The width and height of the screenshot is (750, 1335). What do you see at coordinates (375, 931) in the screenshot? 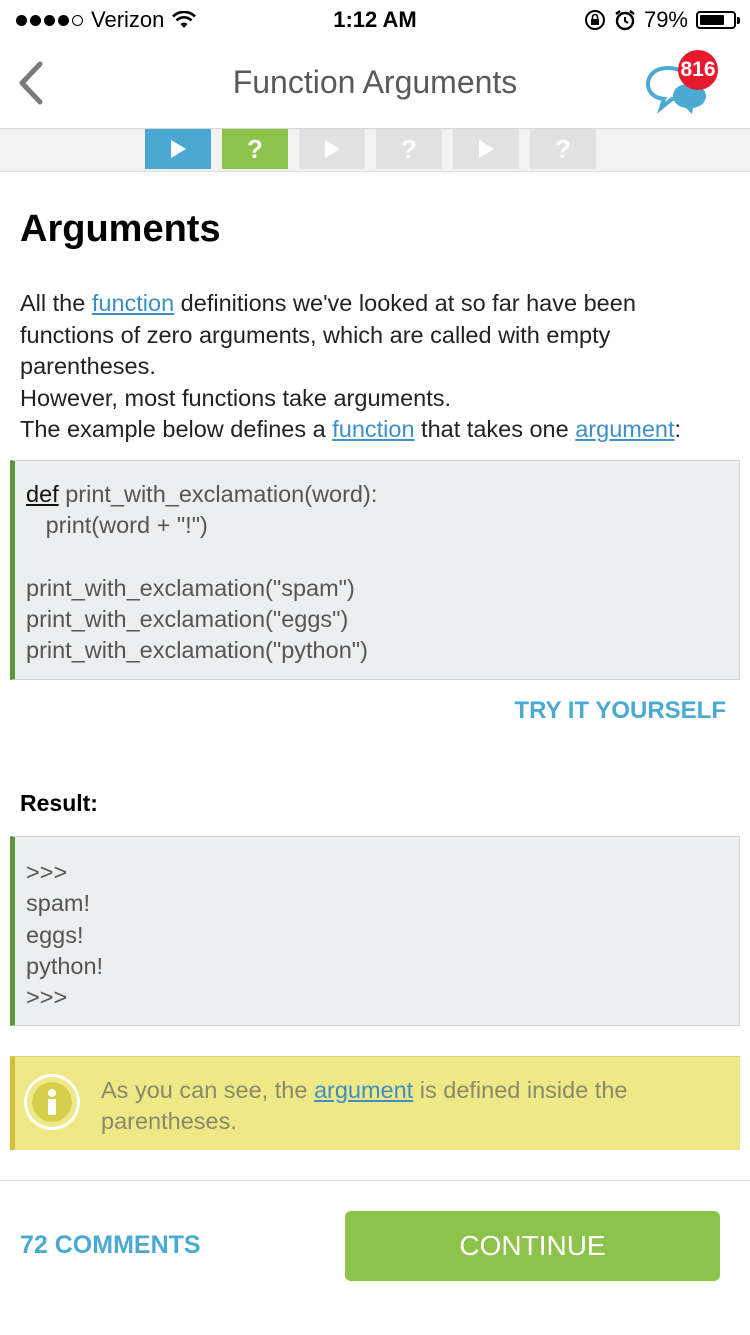
I see `result-output: >>> spam! eggs! python! >>>` at bounding box center [375, 931].